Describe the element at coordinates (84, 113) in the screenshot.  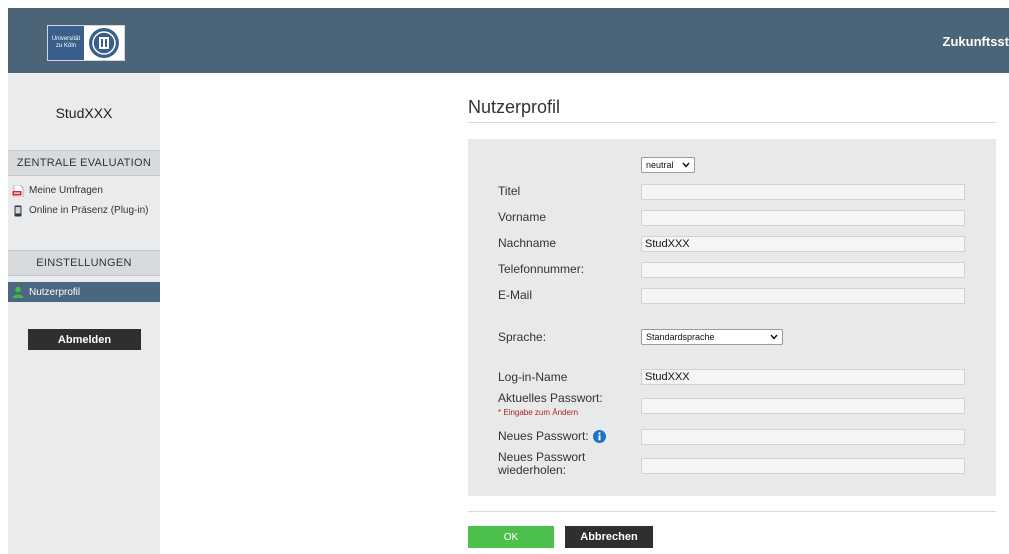
I see `sidebar-user-name: StudXXX` at that location.